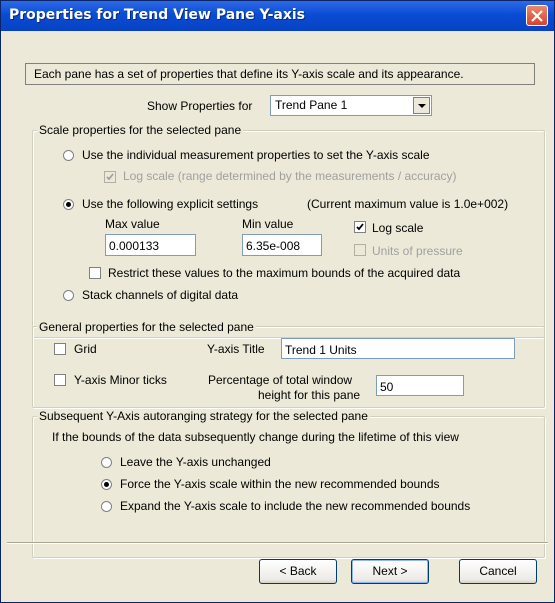  What do you see at coordinates (268, 224) in the screenshot?
I see `min-value-label: Min value` at bounding box center [268, 224].